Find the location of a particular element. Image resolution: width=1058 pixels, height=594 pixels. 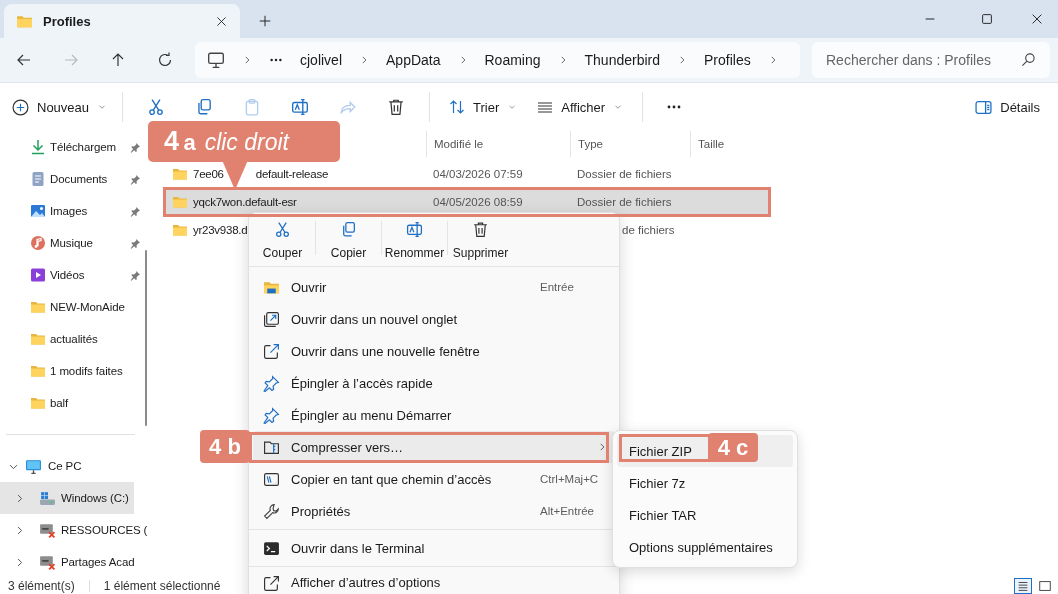

breadcrumb-item: Thunderbird is located at coordinates (622, 60).